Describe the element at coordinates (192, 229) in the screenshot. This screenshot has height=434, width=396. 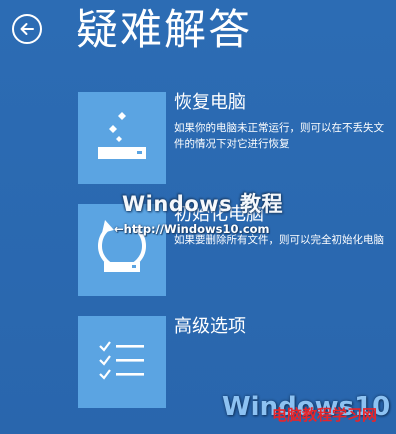
I see `watermark-url: ←http://Windows10.com` at that location.